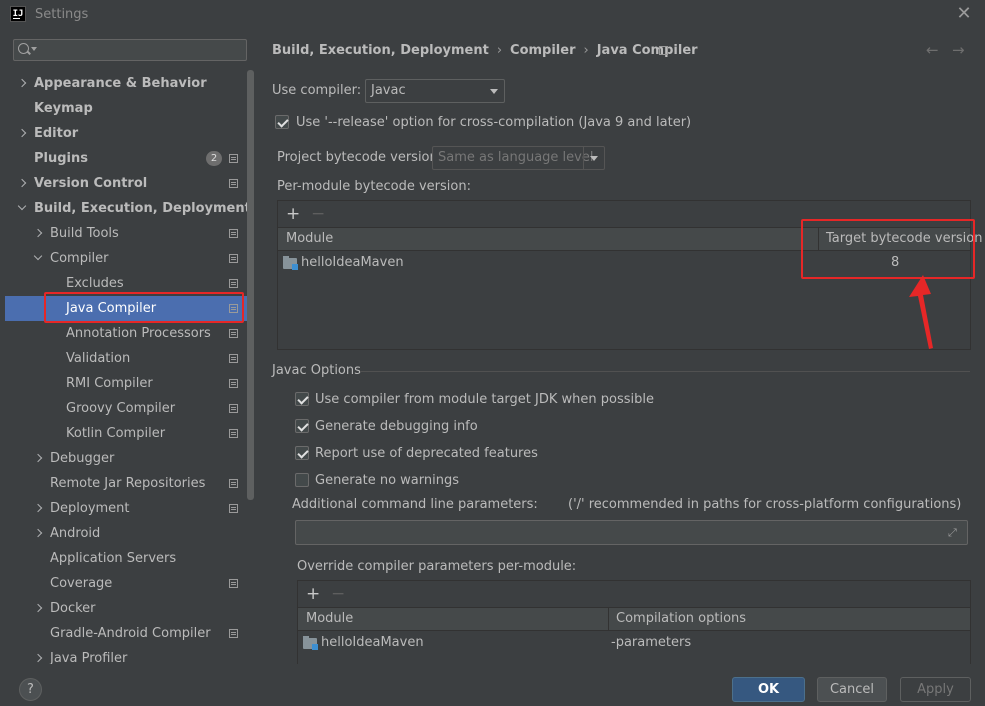 The height and width of the screenshot is (706, 985). Describe the element at coordinates (302, 480) in the screenshot. I see `no-warnings-checkbox` at that location.